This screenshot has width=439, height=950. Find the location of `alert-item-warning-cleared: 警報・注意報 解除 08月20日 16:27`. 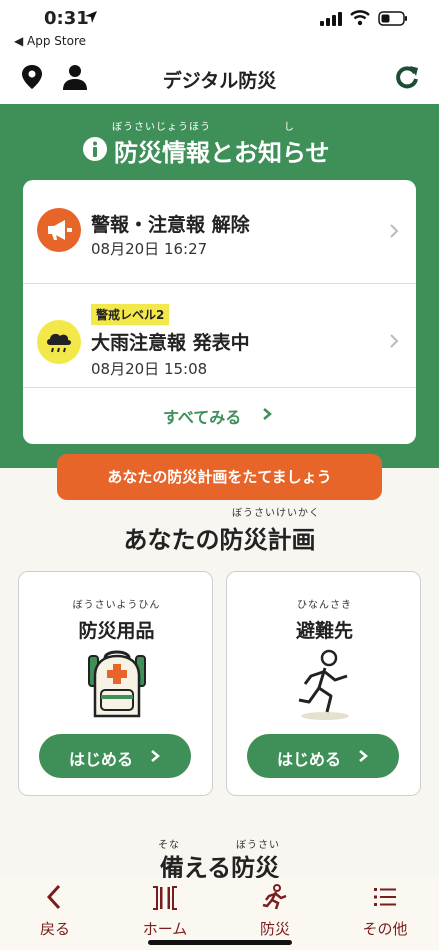

alert-item-warning-cleared: 警報・注意報 解除 08月20日 16:27 is located at coordinates (219, 232).